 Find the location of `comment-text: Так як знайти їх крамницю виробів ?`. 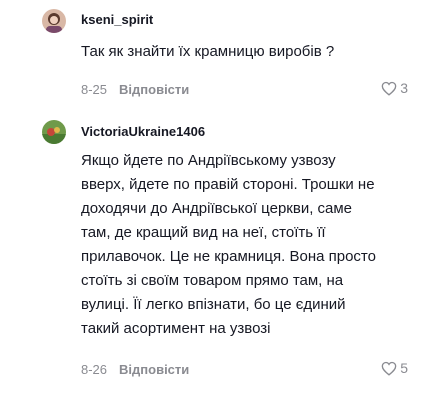

comment-text: Так як знайти їх крамницю виробів ? is located at coordinates (208, 51).